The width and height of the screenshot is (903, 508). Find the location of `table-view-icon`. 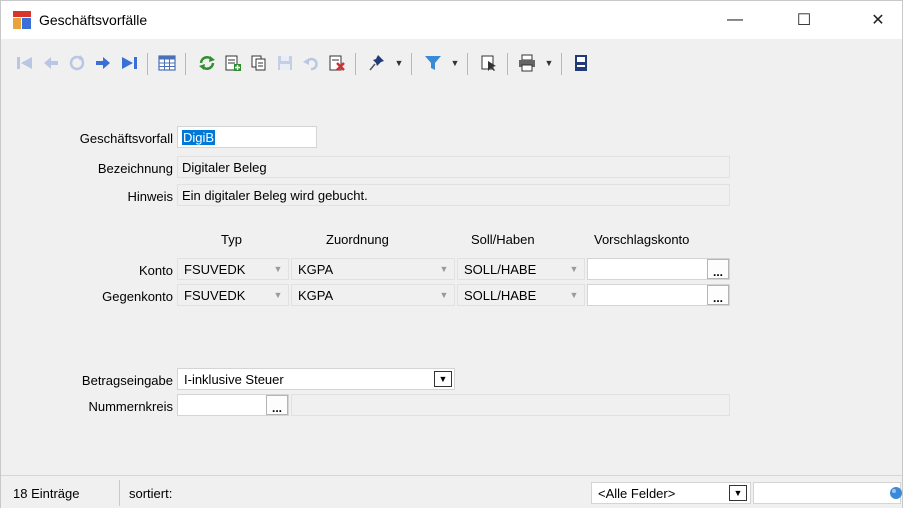

table-view-icon is located at coordinates (167, 63).